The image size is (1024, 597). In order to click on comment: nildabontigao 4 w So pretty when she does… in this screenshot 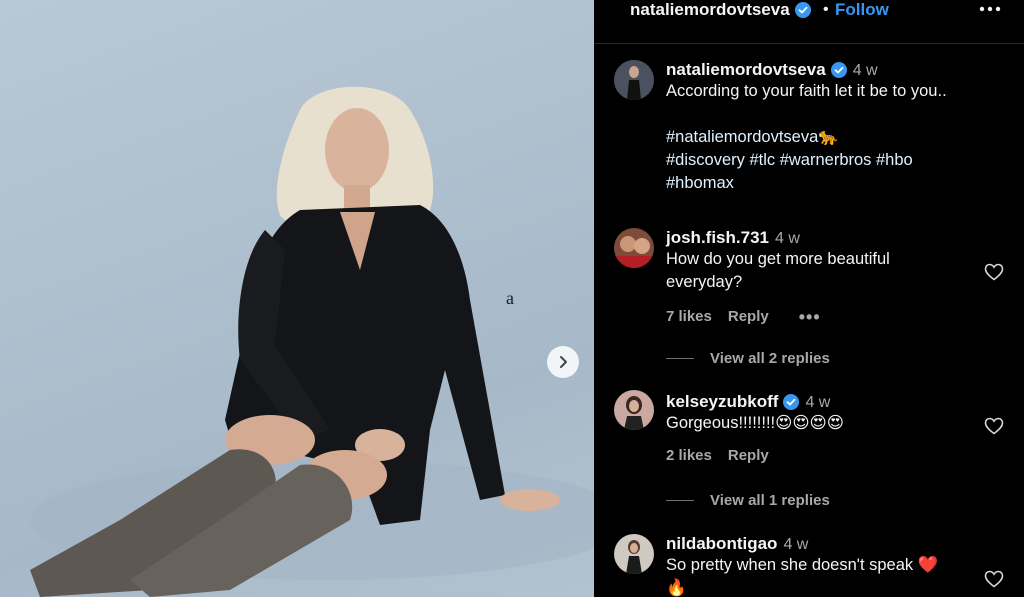, I will do `click(826, 565)`.